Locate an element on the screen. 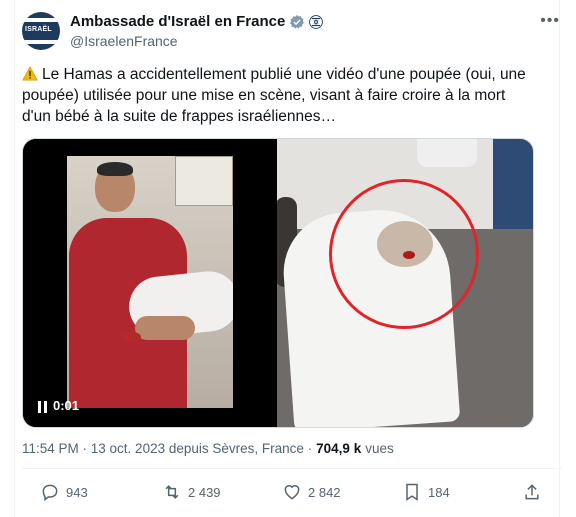 This screenshot has width=576, height=517. reply-button: 943 is located at coordinates (64, 492).